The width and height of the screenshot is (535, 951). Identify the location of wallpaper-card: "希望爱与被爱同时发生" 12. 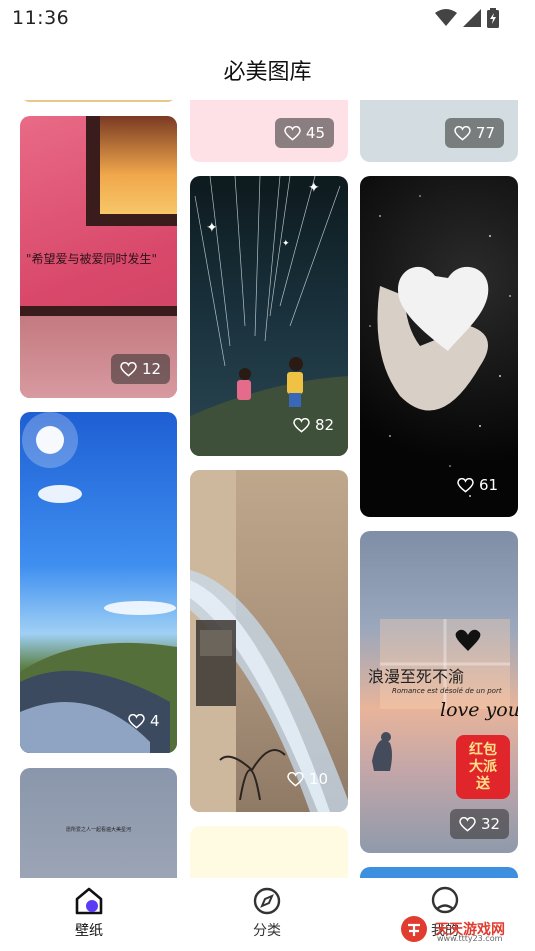
(98, 257).